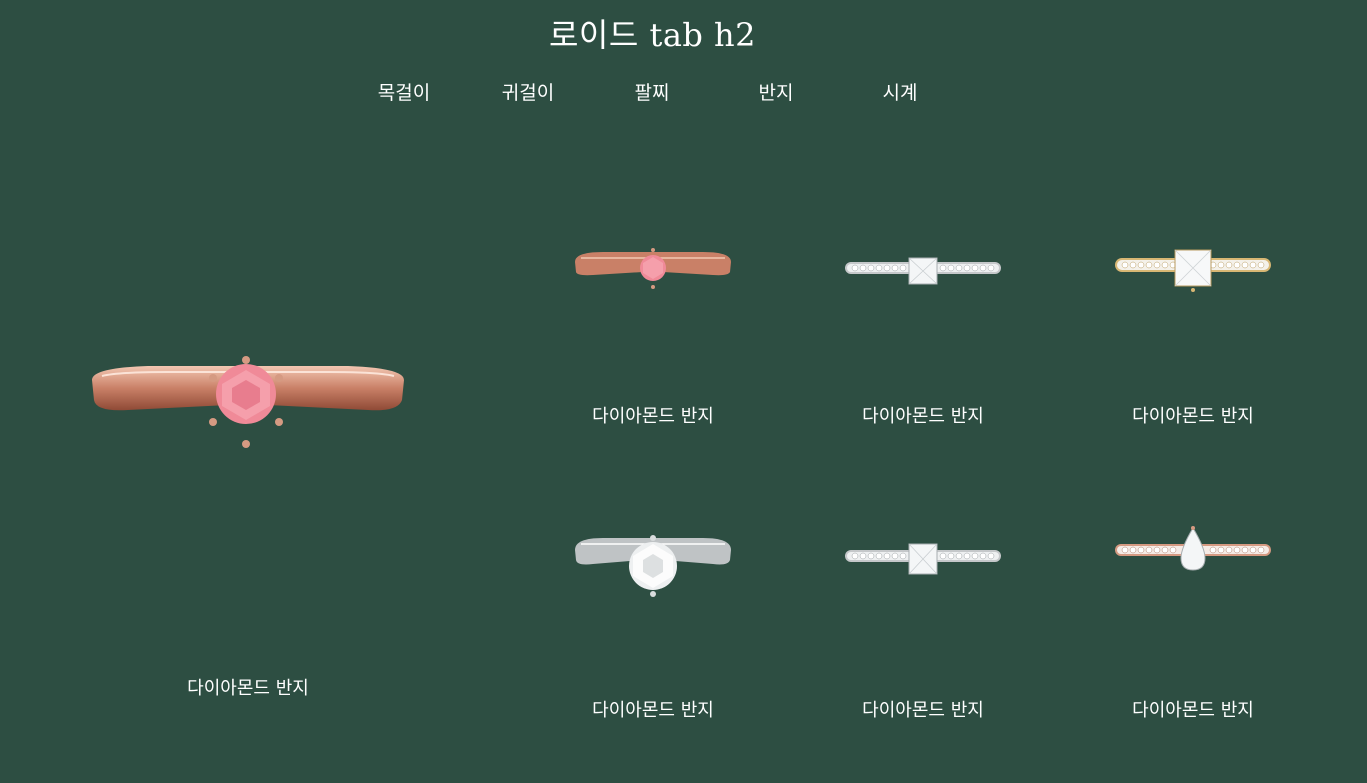 The height and width of the screenshot is (783, 1367). I want to click on tab-ring: 반지, so click(776, 91).